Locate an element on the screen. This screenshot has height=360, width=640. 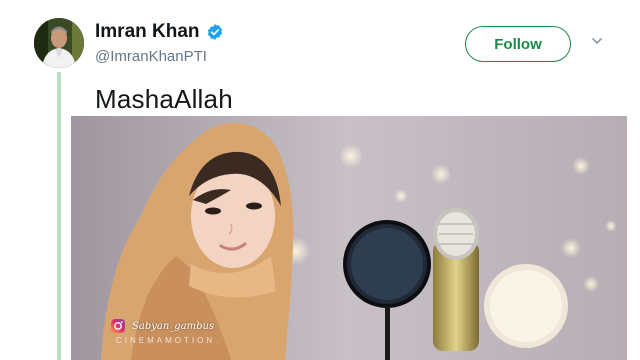
avatar-image is located at coordinates (59, 43).